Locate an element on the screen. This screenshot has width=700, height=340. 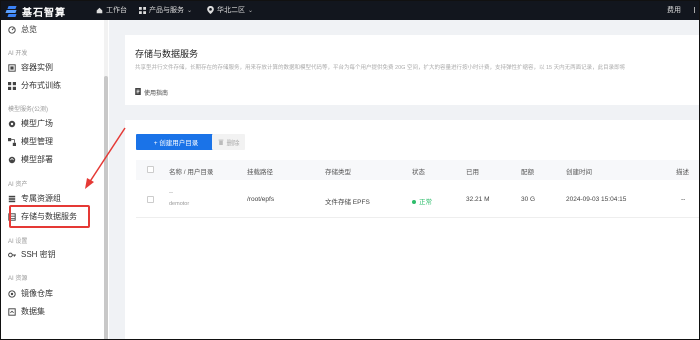
sidebar-group-title: AI 开发 is located at coordinates (18, 54).